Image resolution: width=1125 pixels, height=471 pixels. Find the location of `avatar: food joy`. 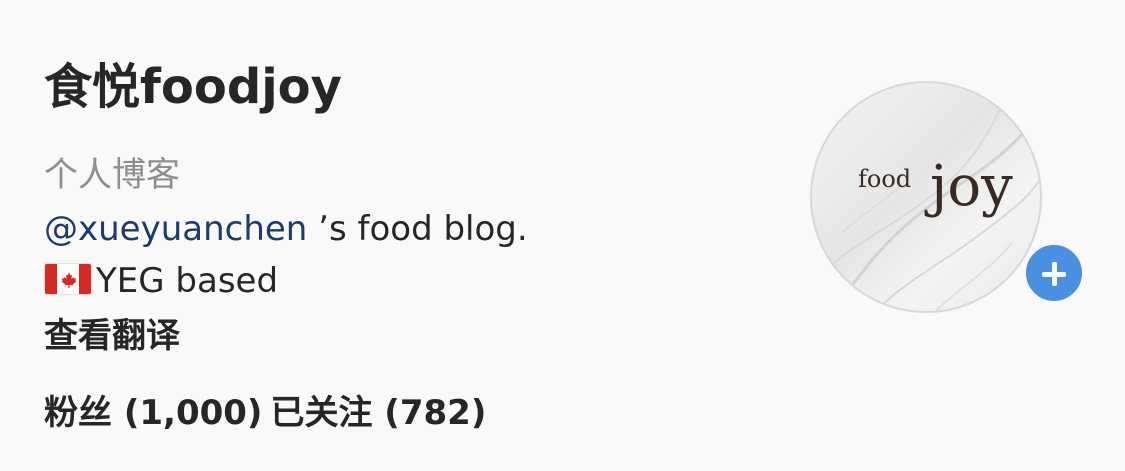

avatar: food joy is located at coordinates (926, 197).